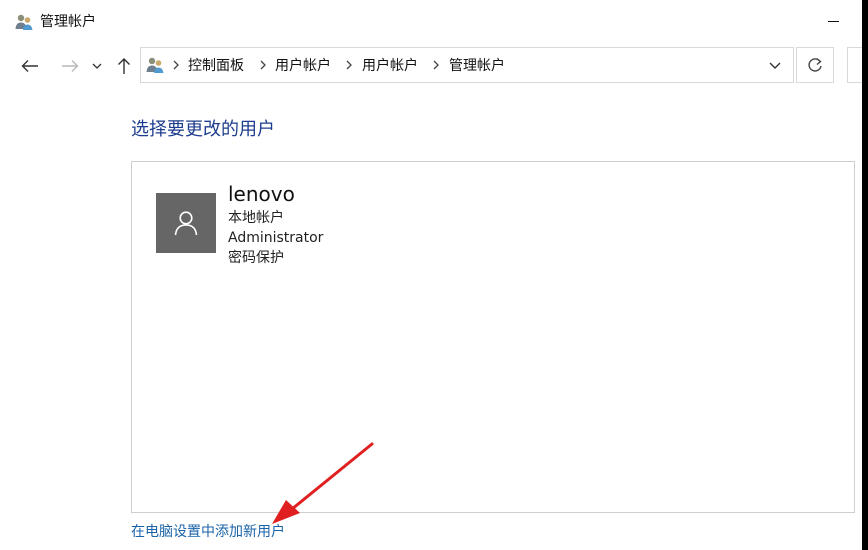 The height and width of the screenshot is (550, 868). I want to click on back-button, so click(30, 66).